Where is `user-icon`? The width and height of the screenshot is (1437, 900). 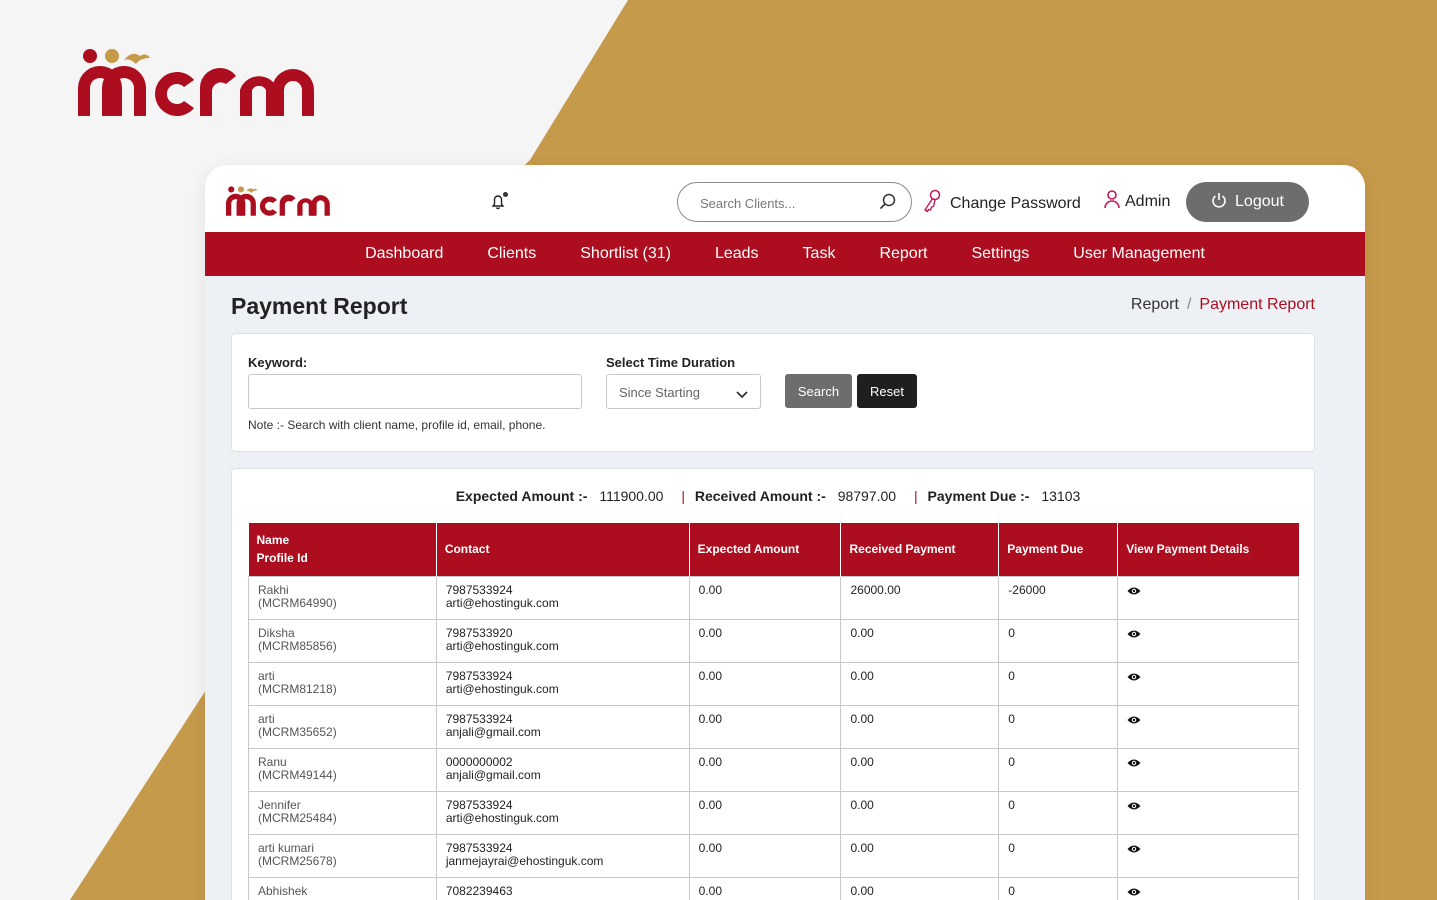 user-icon is located at coordinates (1112, 201).